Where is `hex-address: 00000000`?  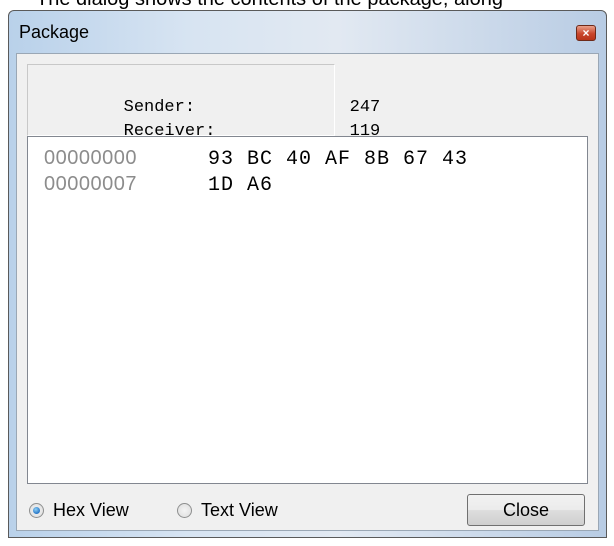
hex-address: 00000000 is located at coordinates (90, 158).